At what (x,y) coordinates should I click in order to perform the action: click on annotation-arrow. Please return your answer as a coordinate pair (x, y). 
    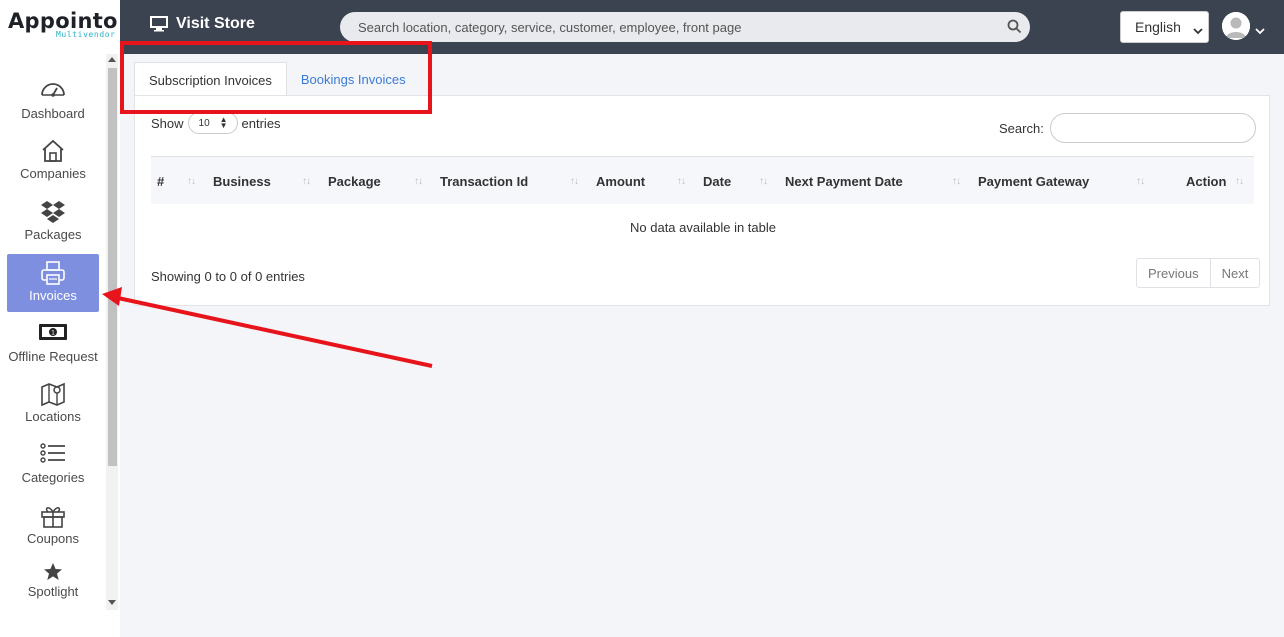
    Looking at the image, I should click on (267, 327).